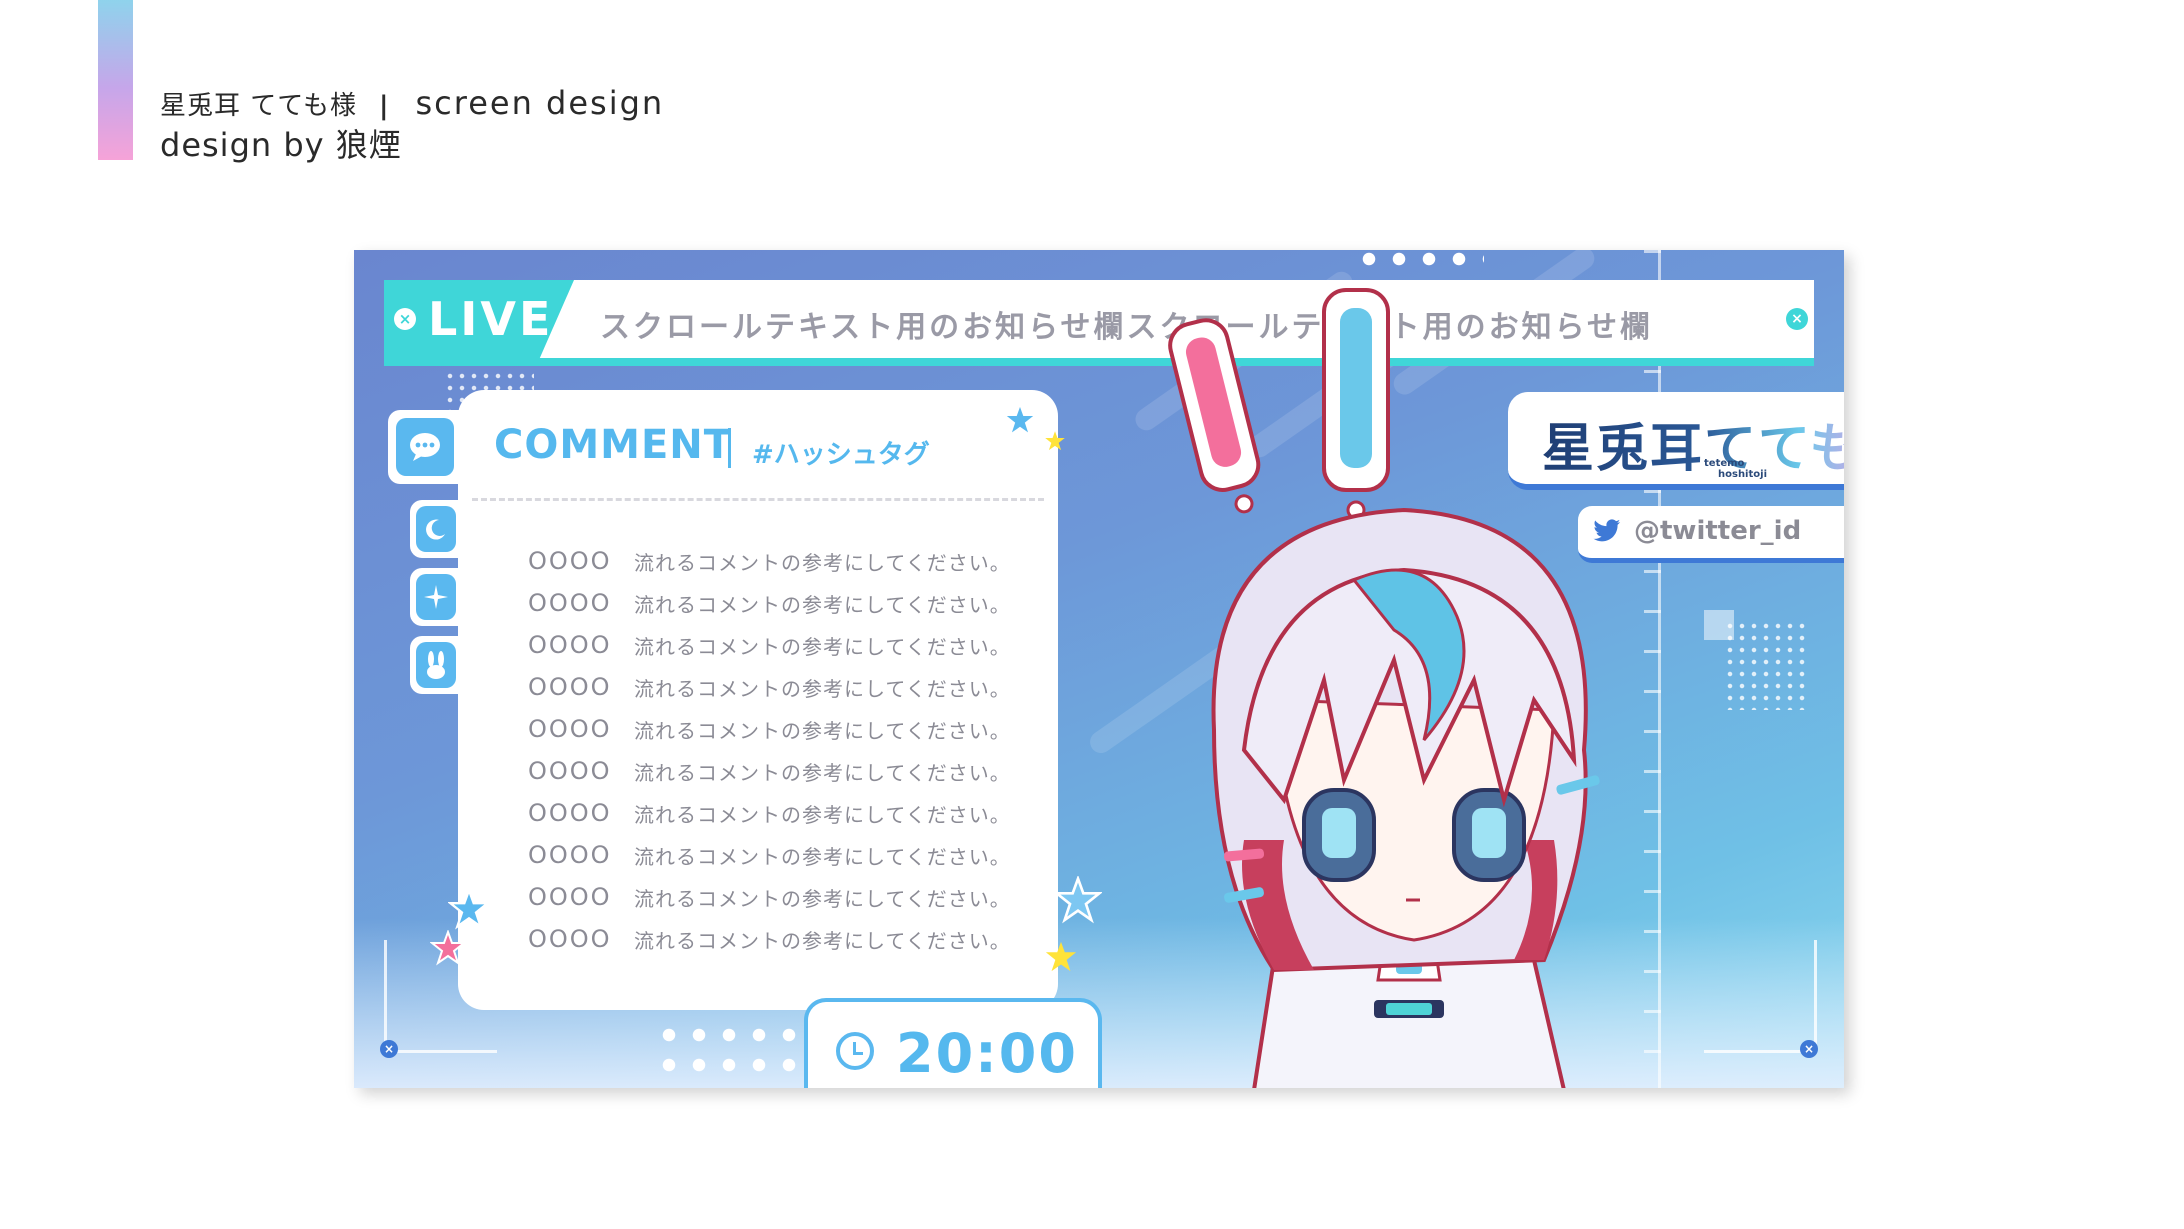 This screenshot has height=1229, width=2184. I want to click on streamer-name-plate: 星兎耳てても tetemo hoshitoji, so click(1676, 441).